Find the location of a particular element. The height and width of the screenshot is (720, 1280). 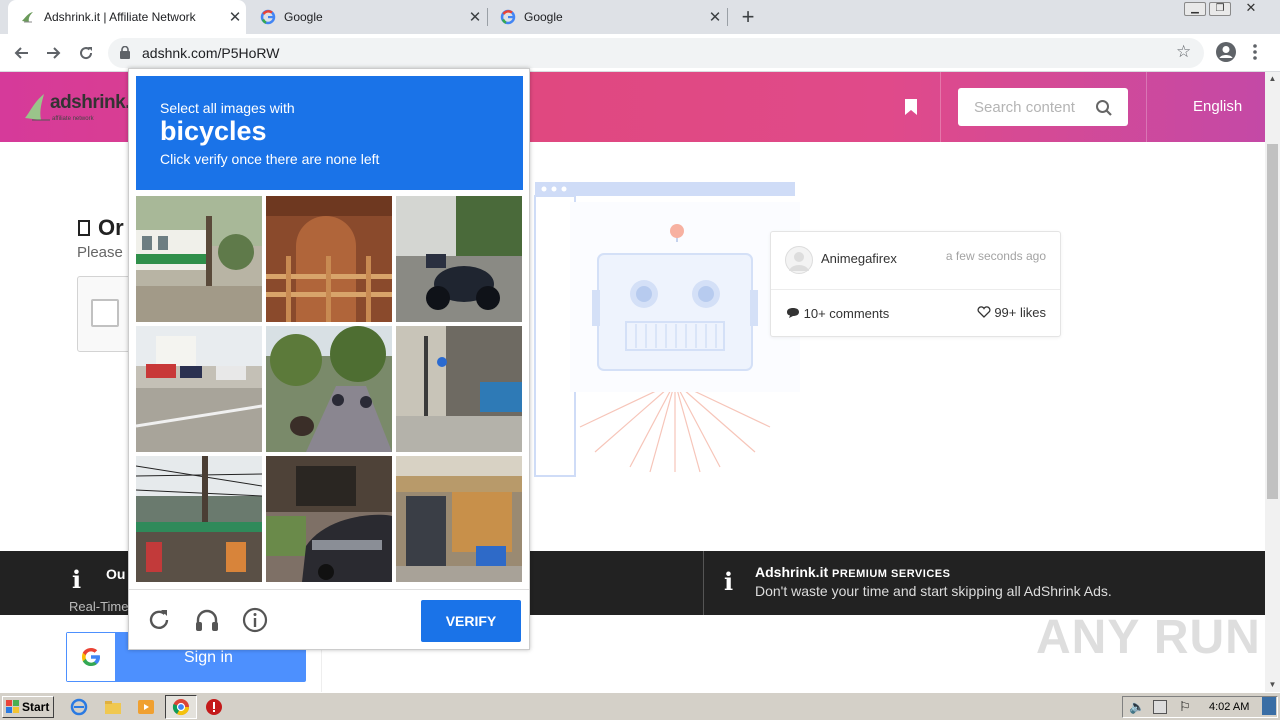

lock-icon is located at coordinates (125, 52).